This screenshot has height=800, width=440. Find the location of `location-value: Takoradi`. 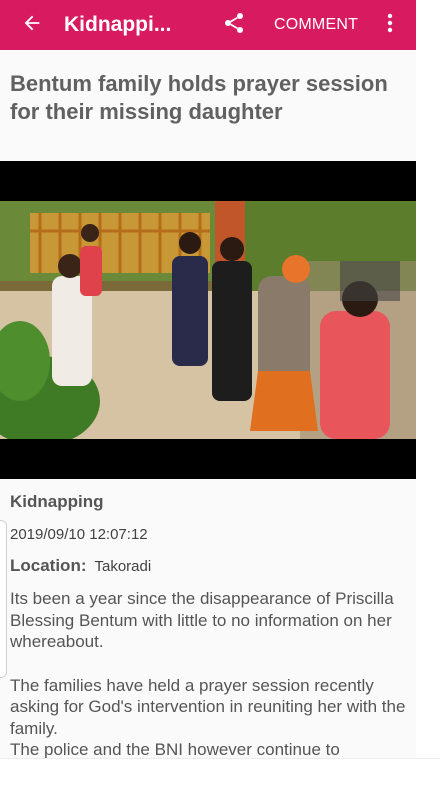

location-value: Takoradi is located at coordinates (123, 566).